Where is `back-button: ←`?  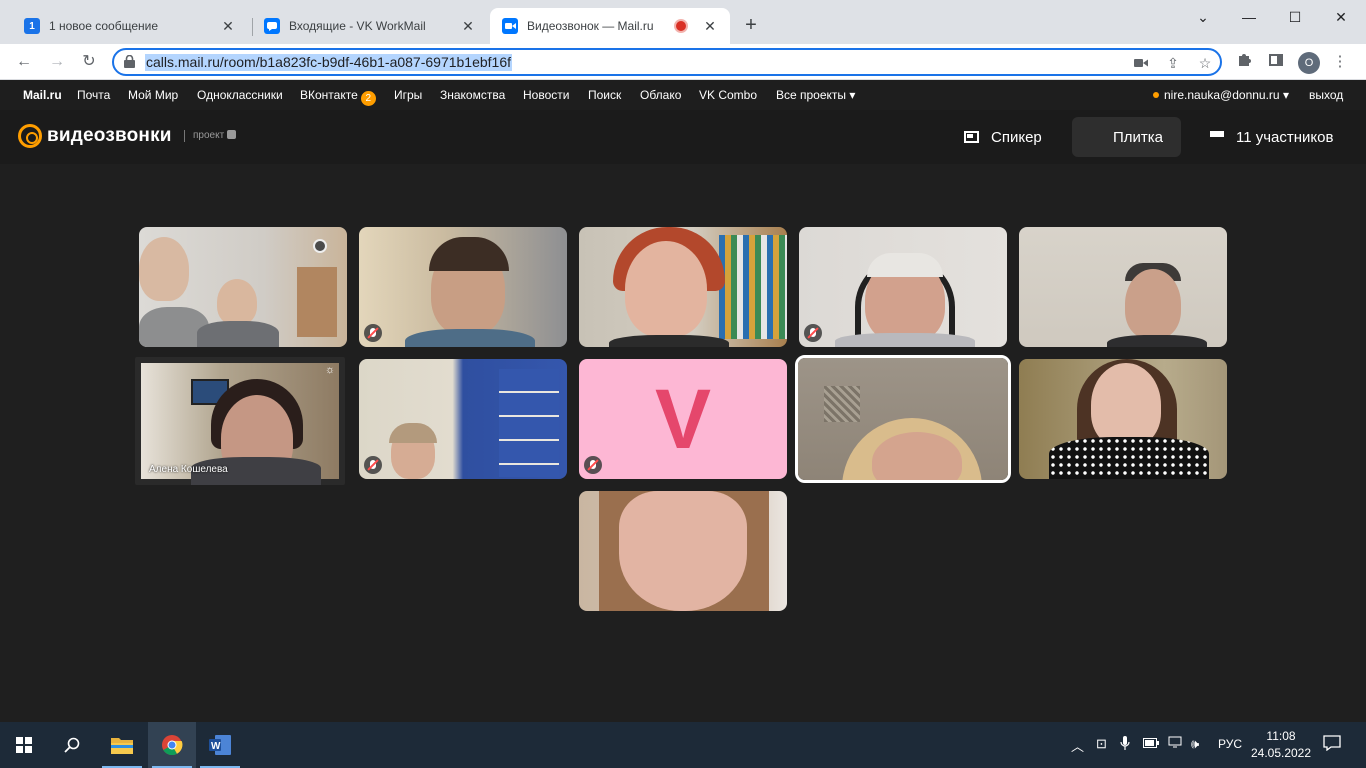
back-button: ← is located at coordinates (24, 62).